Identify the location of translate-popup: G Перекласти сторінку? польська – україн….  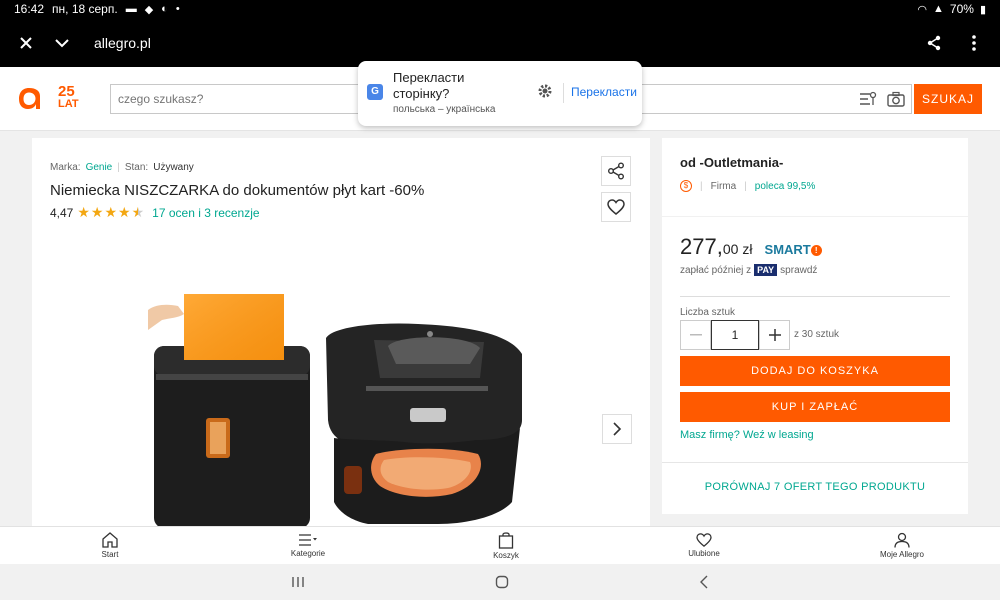
(500, 93).